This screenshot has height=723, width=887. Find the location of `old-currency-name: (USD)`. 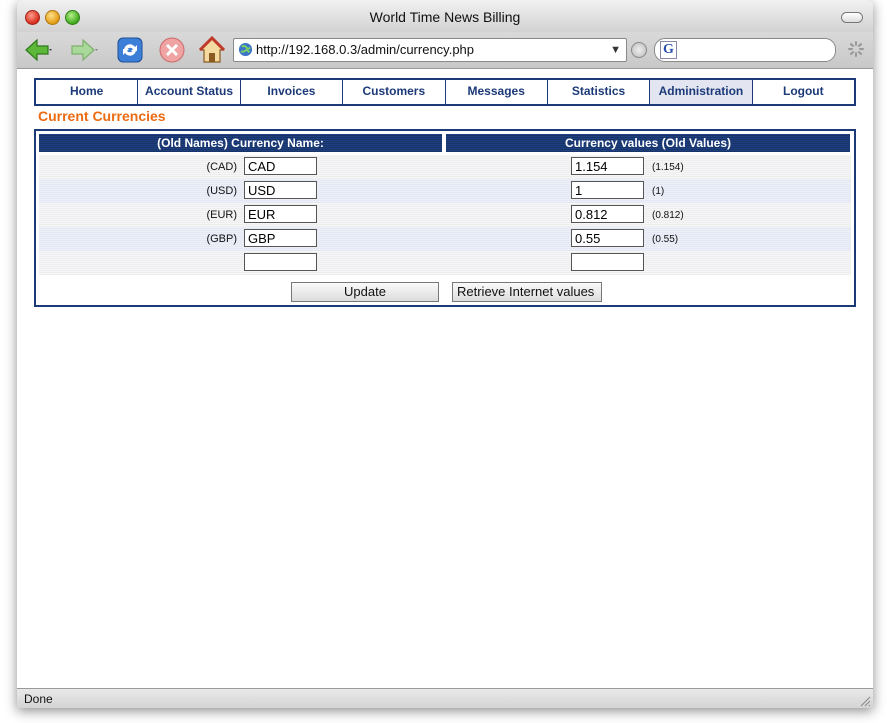

old-currency-name: (USD) is located at coordinates (221, 191).